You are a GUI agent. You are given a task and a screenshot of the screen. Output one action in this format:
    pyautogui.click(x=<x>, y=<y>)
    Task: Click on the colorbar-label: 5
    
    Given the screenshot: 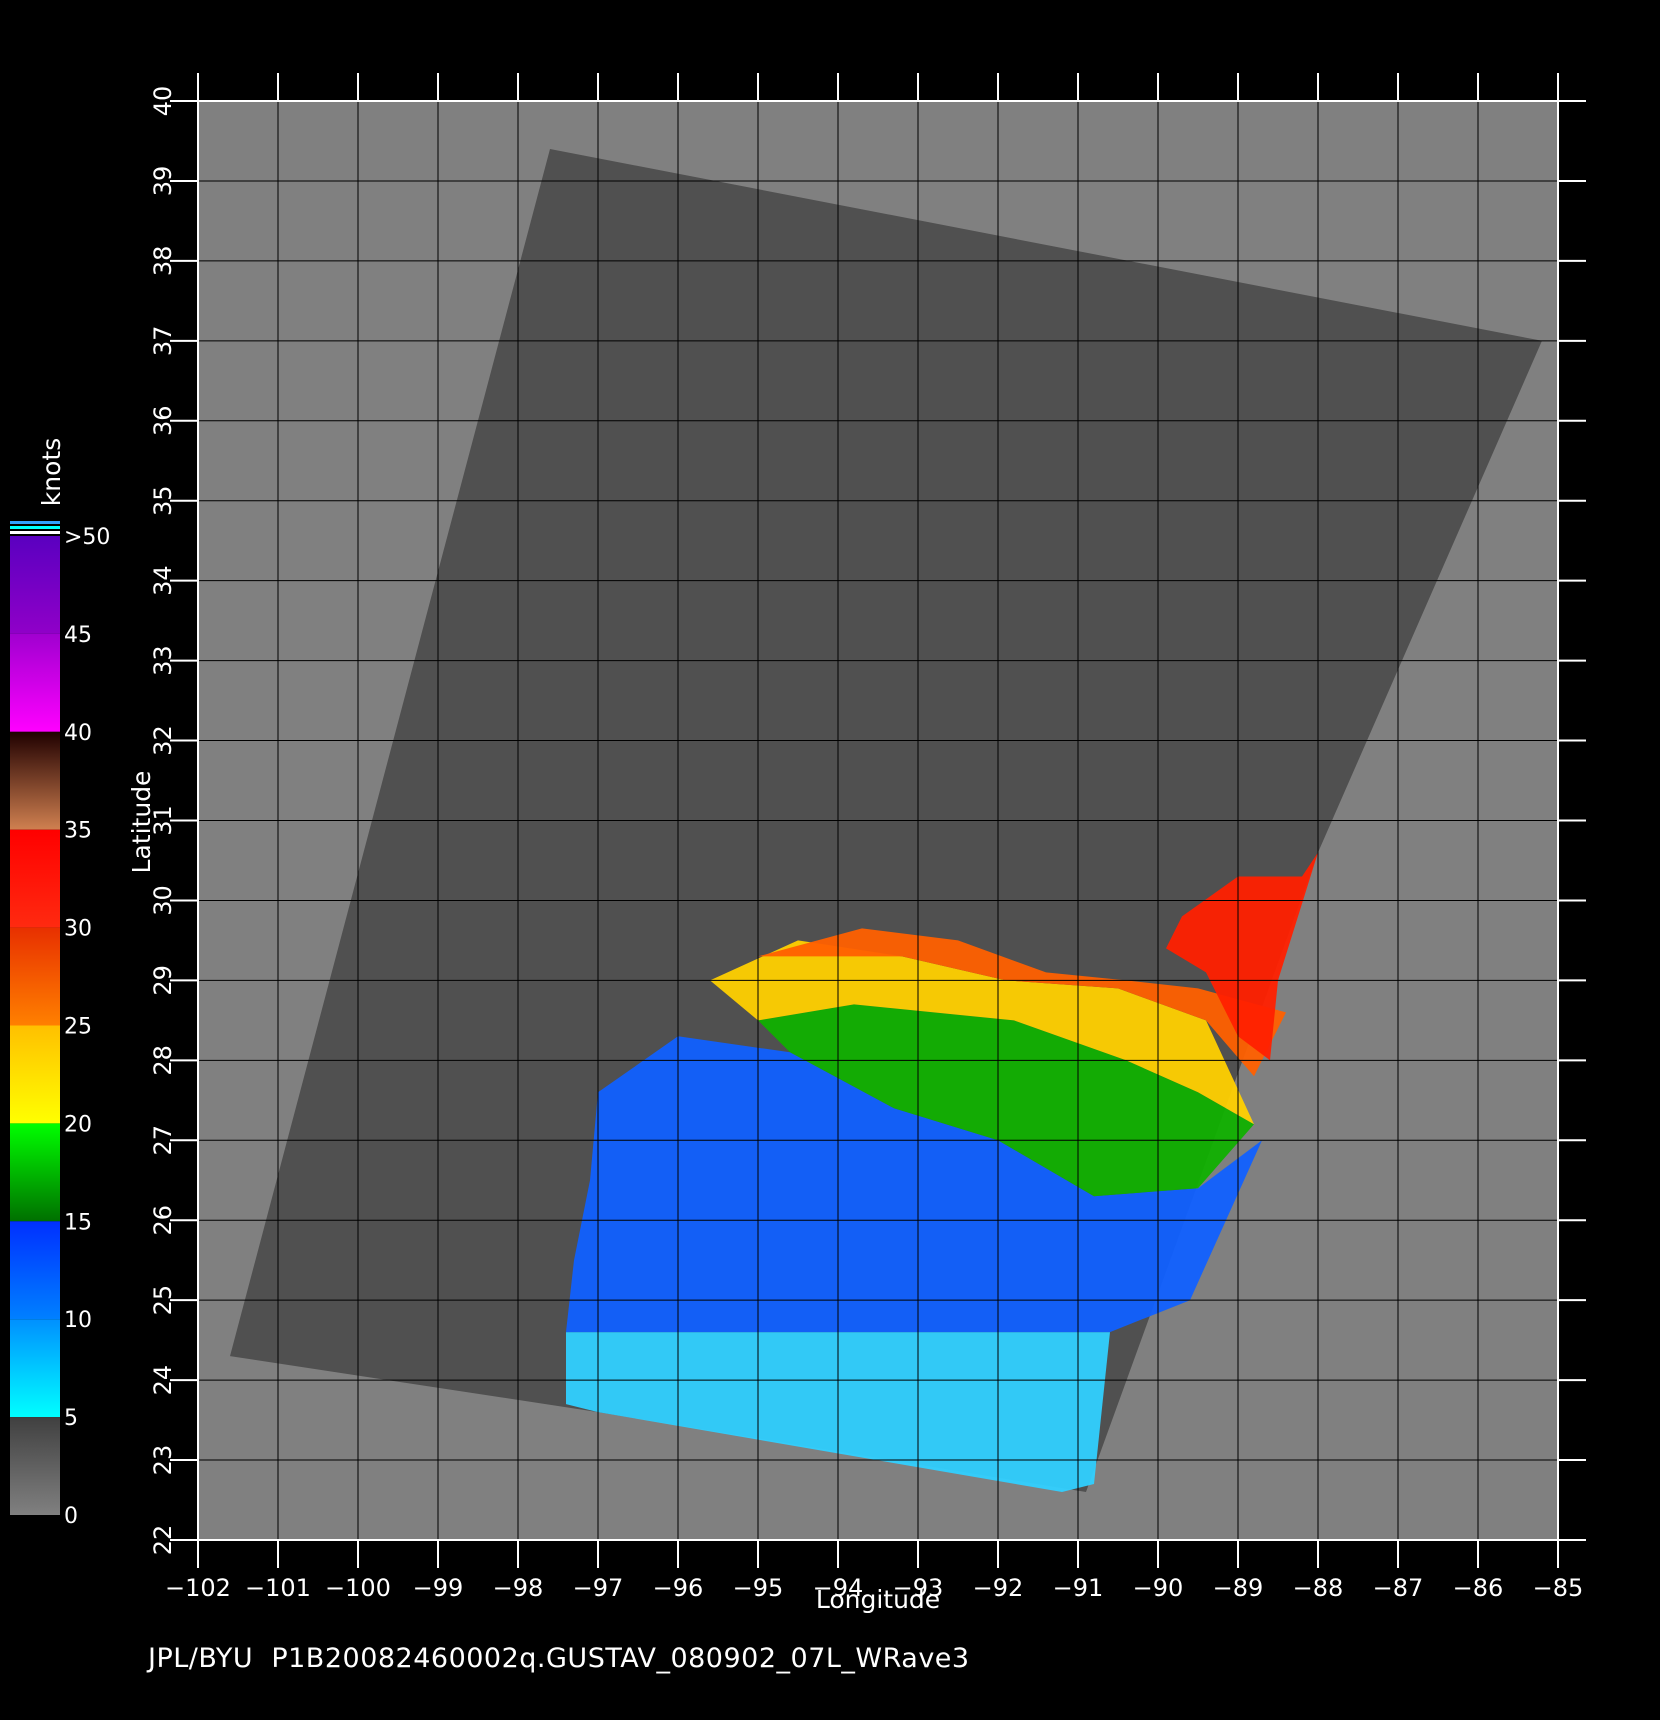 What is the action you would take?
    pyautogui.click(x=71, y=1418)
    